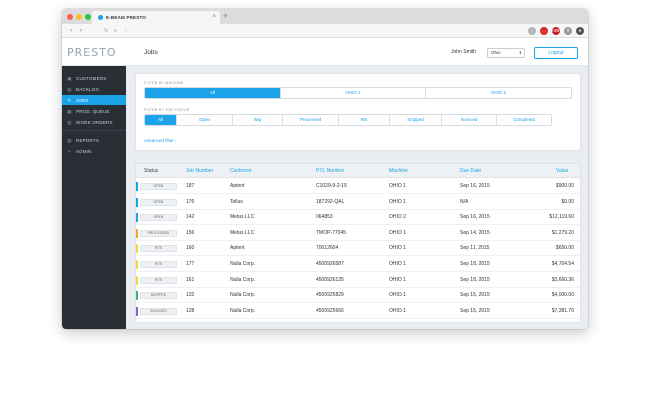  Describe the element at coordinates (564, 248) in the screenshot. I see `cell-value: $650.00` at that location.